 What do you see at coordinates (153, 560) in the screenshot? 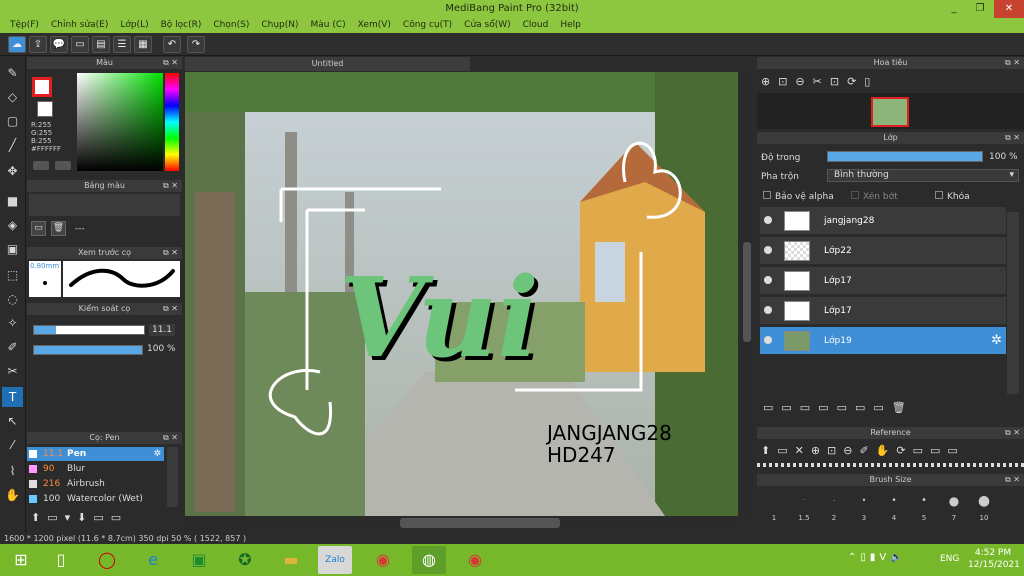
I see `internet-explorer-icon: e` at bounding box center [153, 560].